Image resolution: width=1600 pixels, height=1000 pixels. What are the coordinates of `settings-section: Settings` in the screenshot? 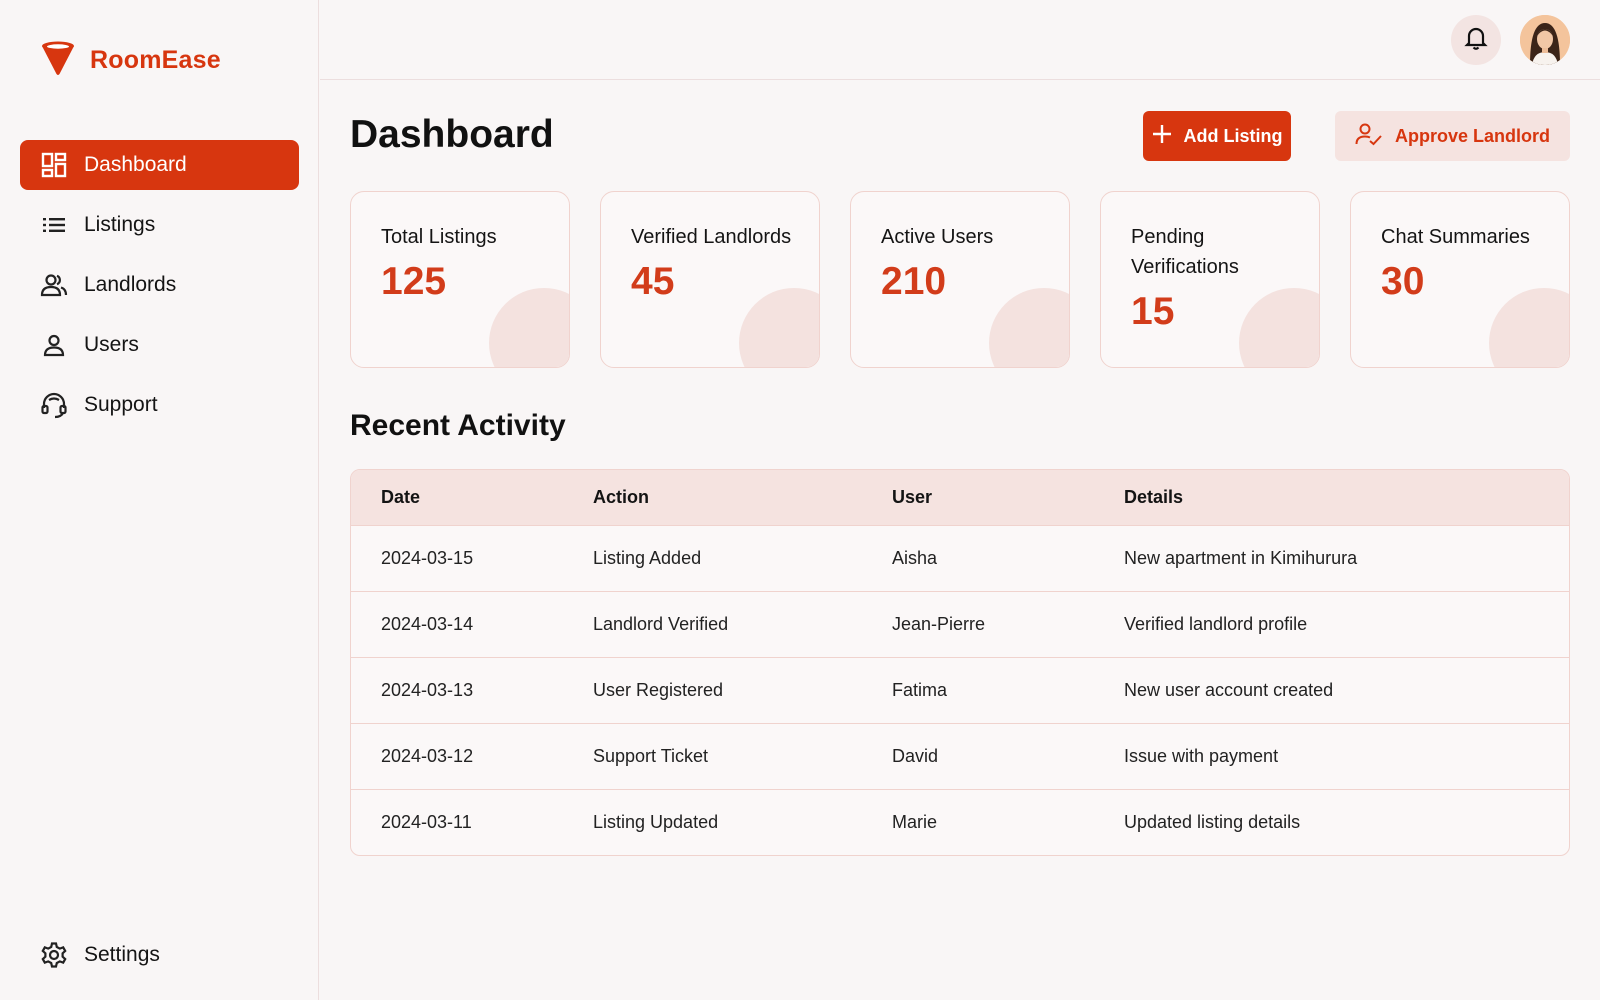 It's located at (159, 960).